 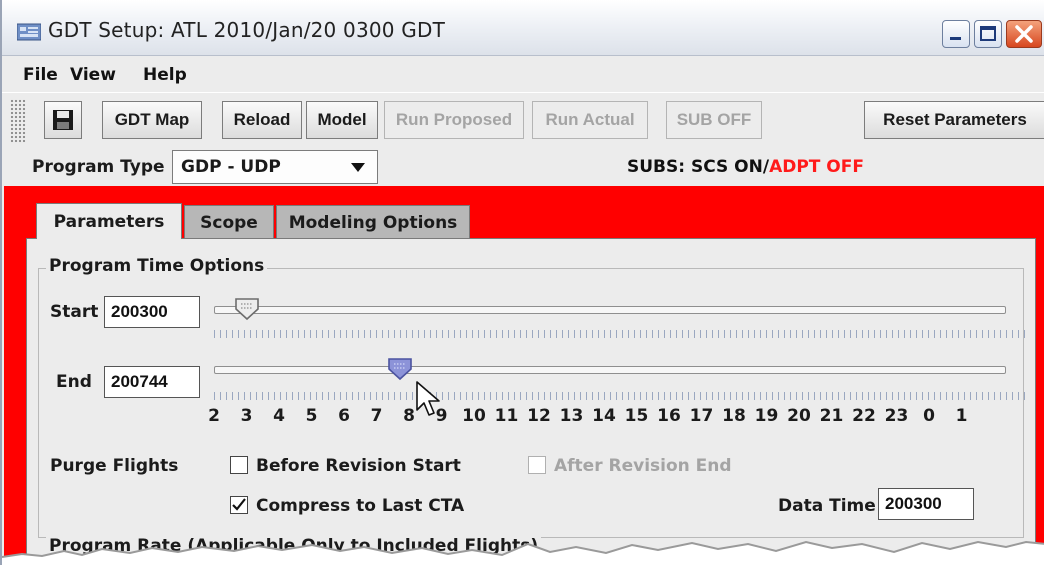 I want to click on minimize-icon, so click(x=955, y=38).